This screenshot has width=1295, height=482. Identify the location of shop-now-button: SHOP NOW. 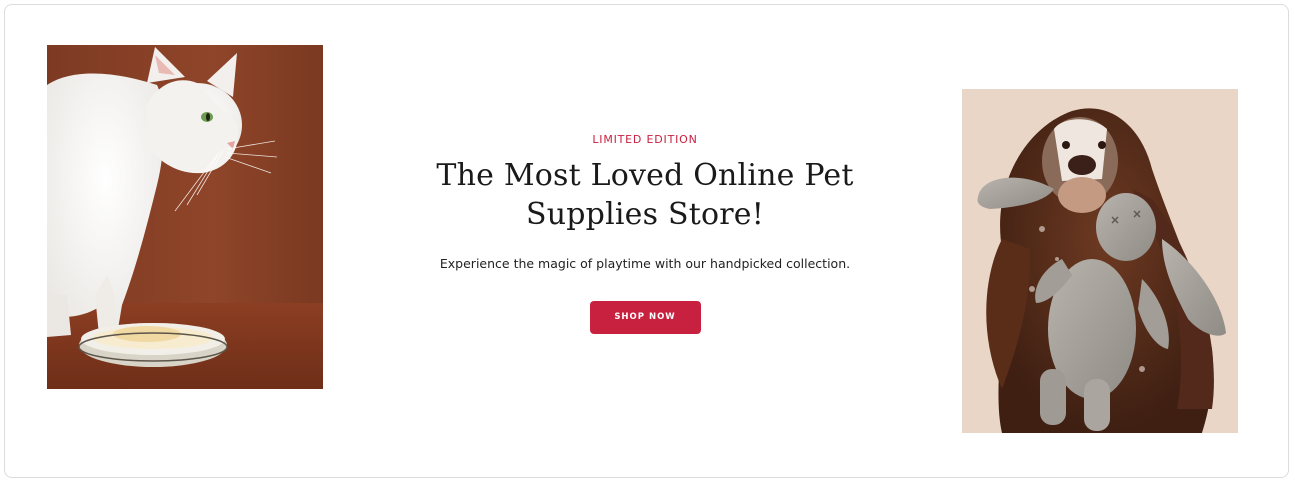
(645, 317).